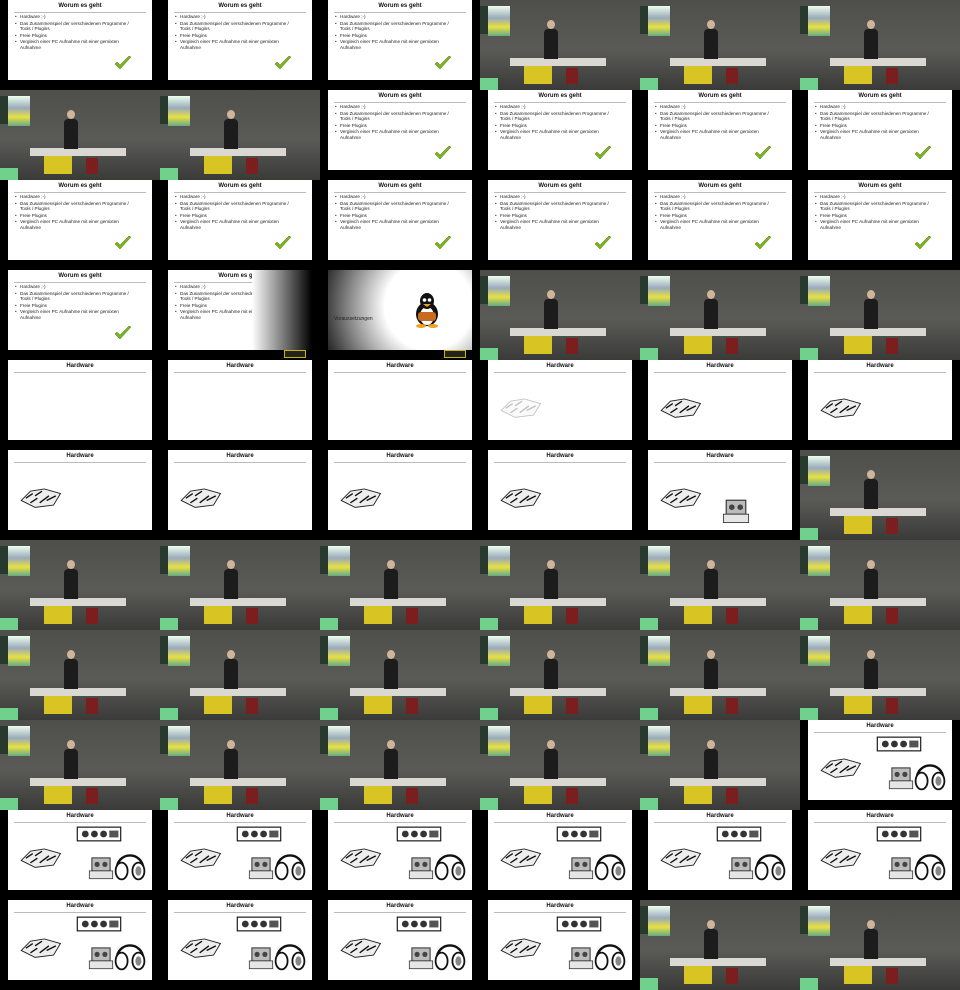 This screenshot has width=960, height=990. I want to click on speaker-body, so click(711, 764).